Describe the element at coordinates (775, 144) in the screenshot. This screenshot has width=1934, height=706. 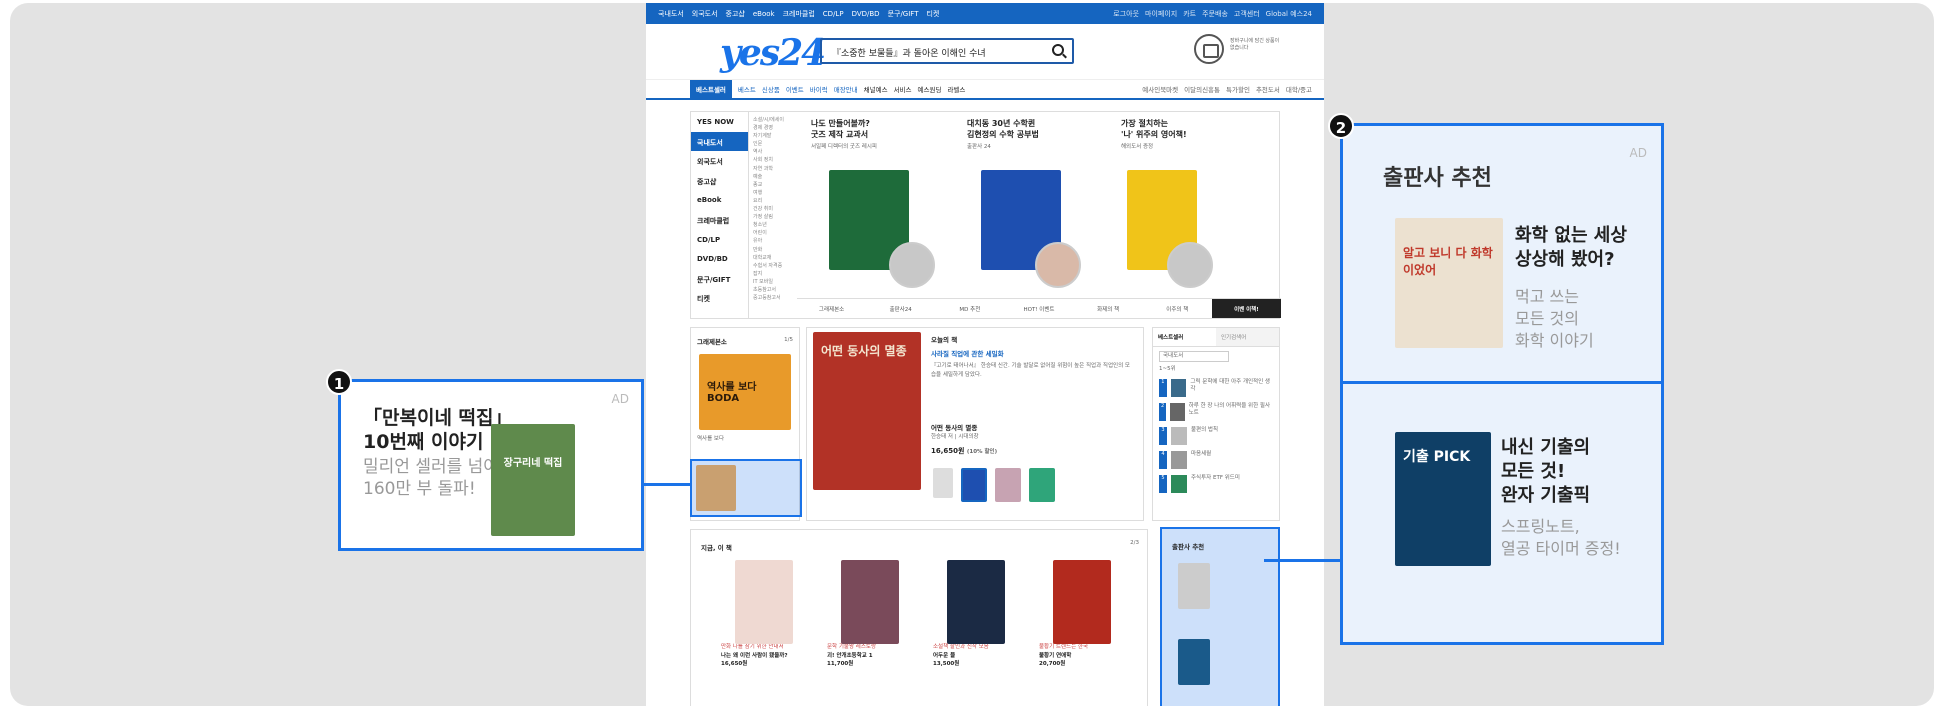
I see `subcategory: 인문` at that location.